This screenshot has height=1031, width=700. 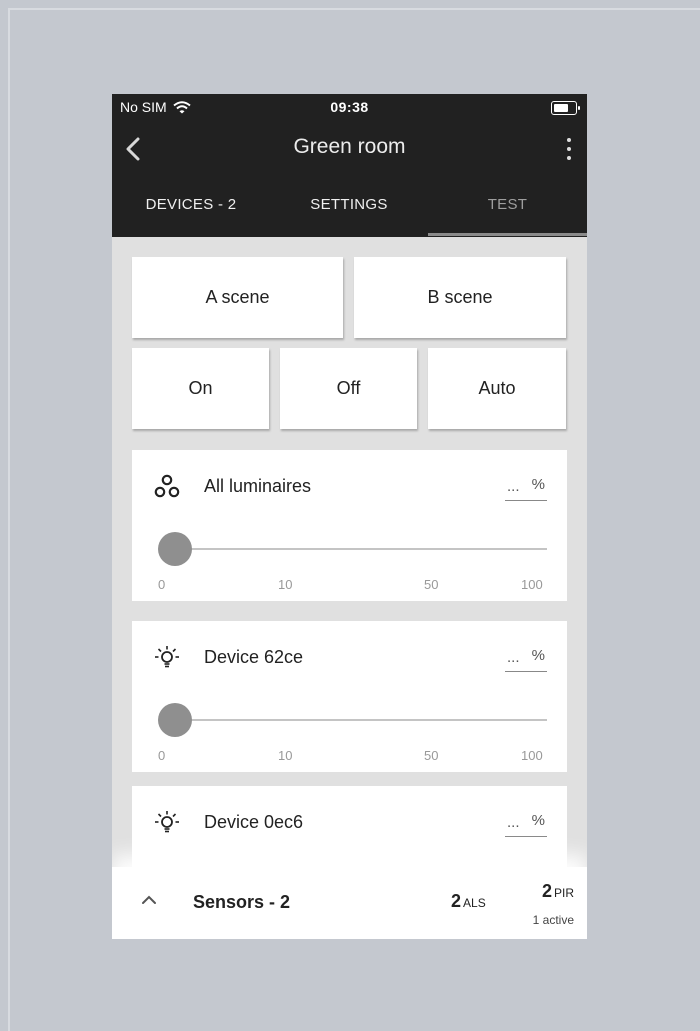 I want to click on sensors-panel: Sensors - 2 2 ALS 2 PIR 1 active, so click(x=349, y=903).